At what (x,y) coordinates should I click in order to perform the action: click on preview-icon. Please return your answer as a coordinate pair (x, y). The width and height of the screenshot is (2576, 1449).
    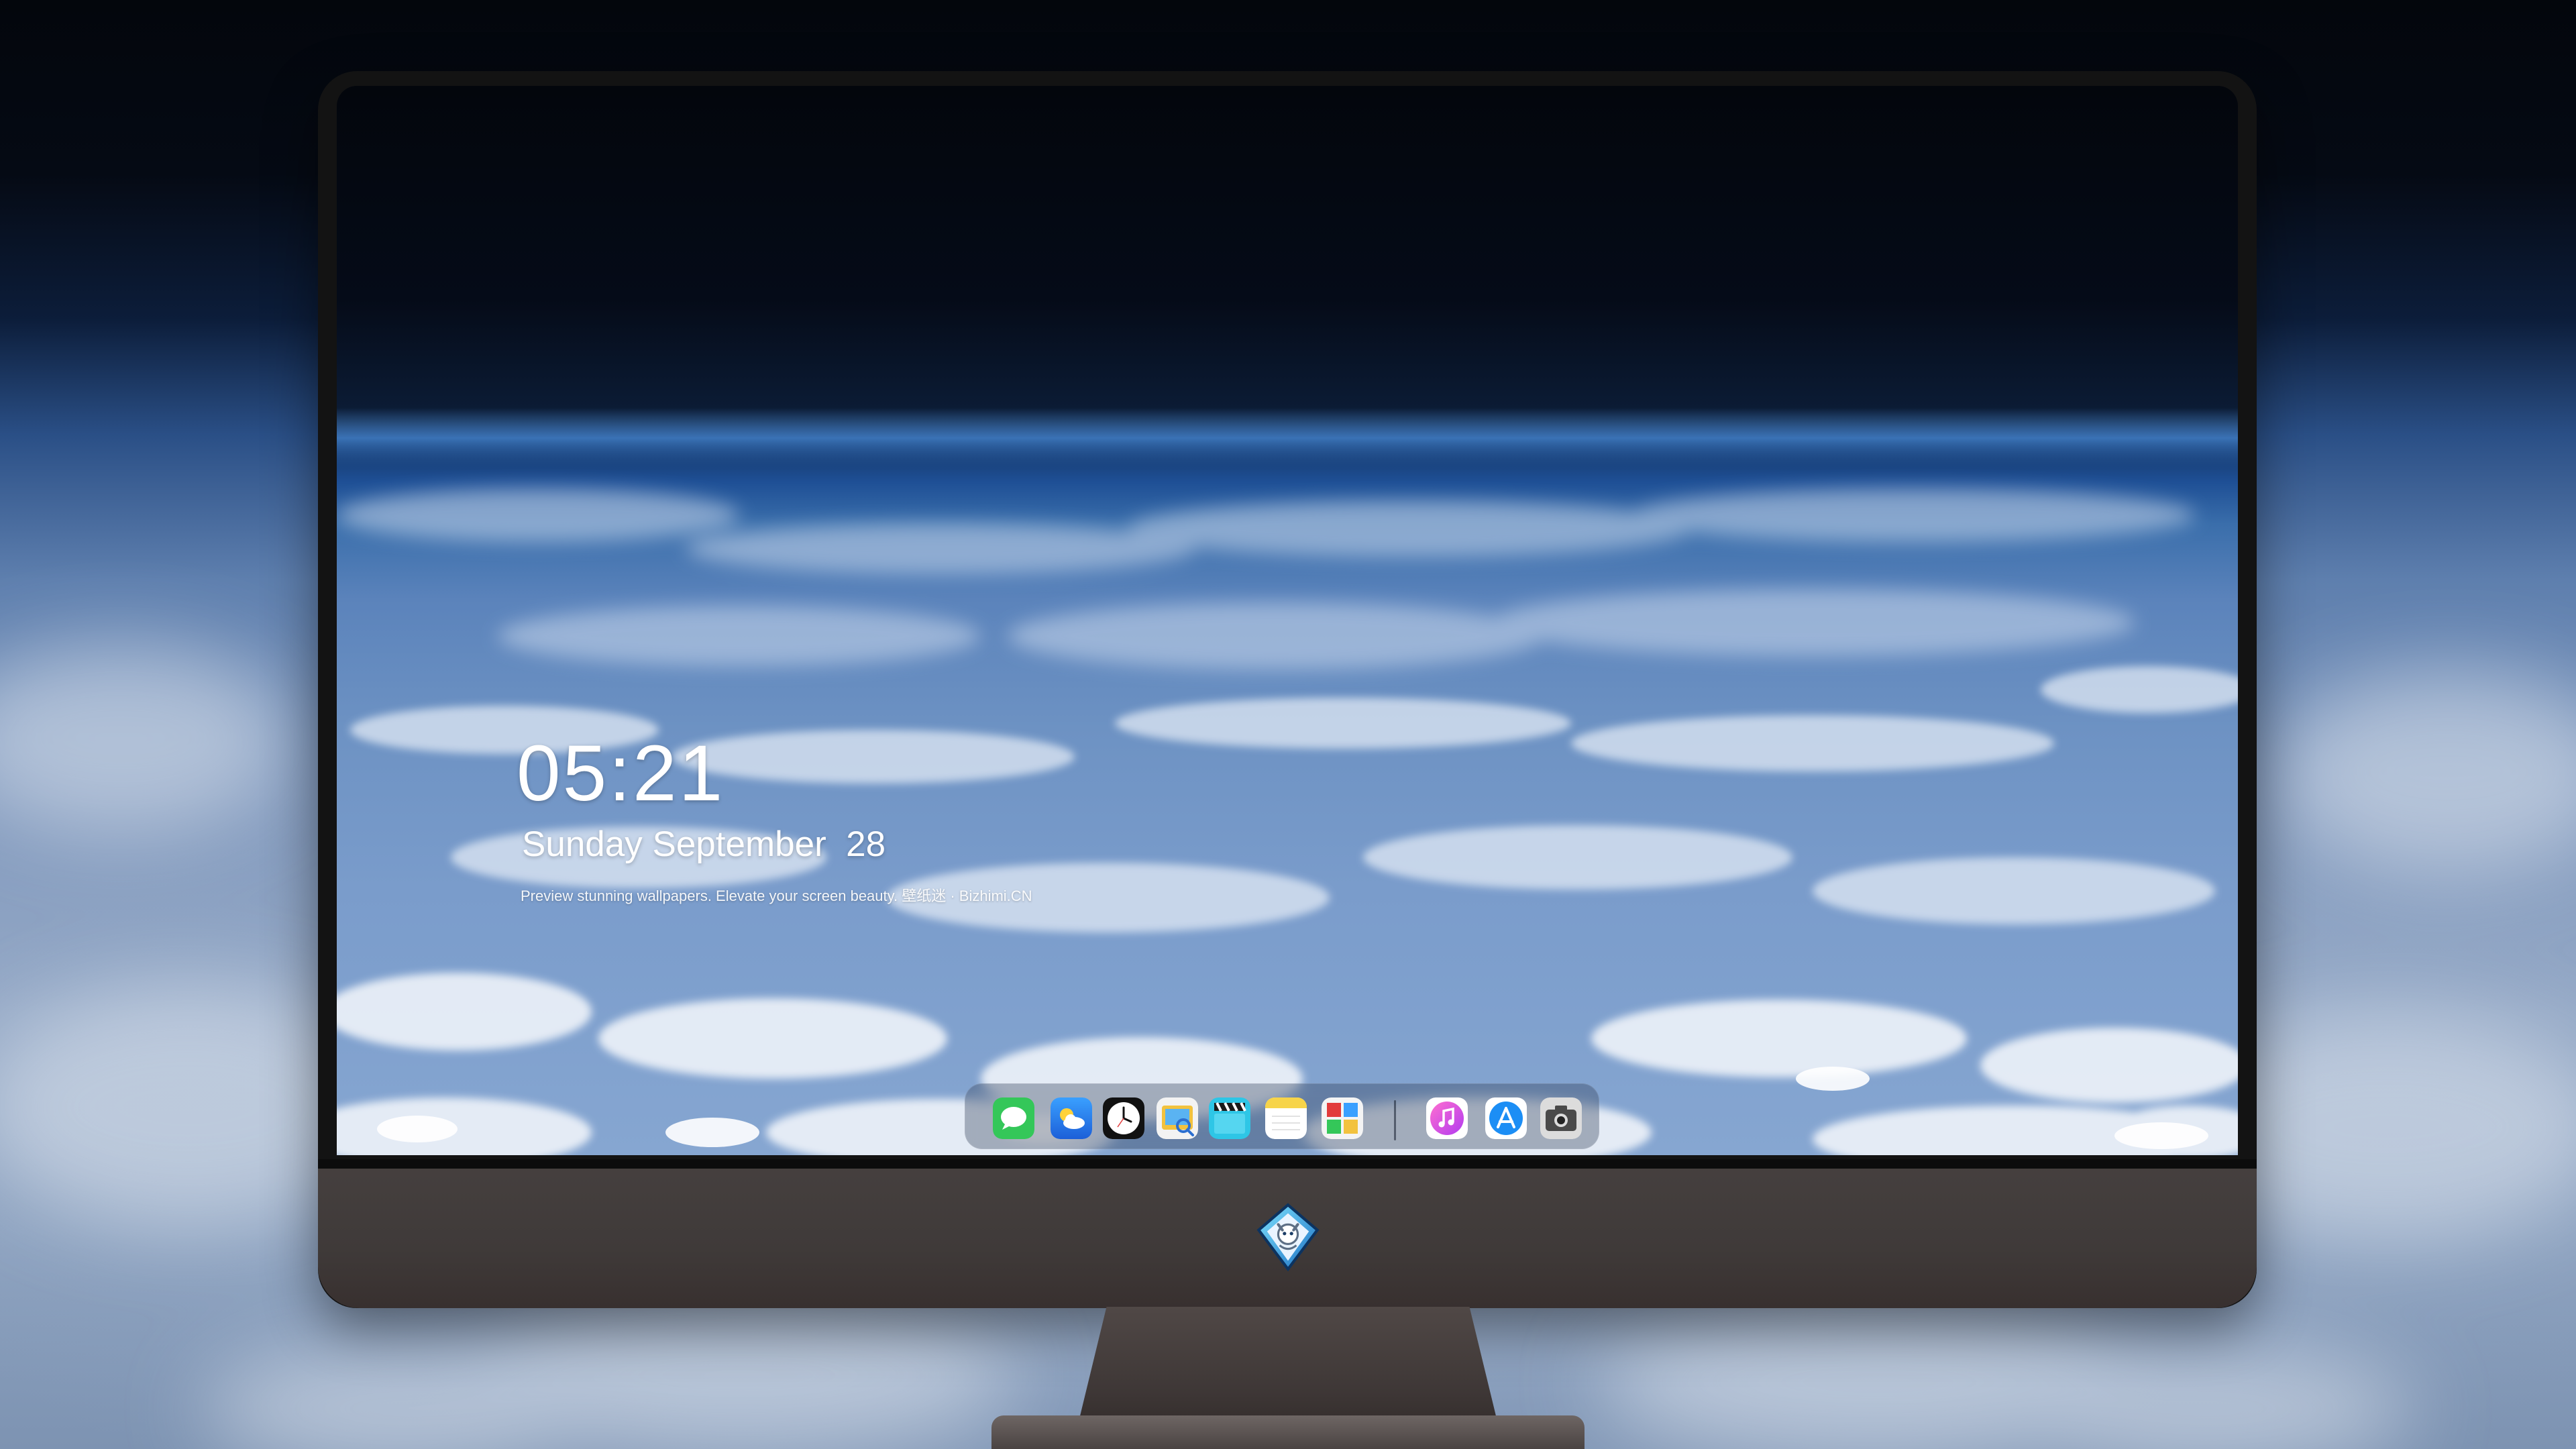
    Looking at the image, I should click on (1177, 1118).